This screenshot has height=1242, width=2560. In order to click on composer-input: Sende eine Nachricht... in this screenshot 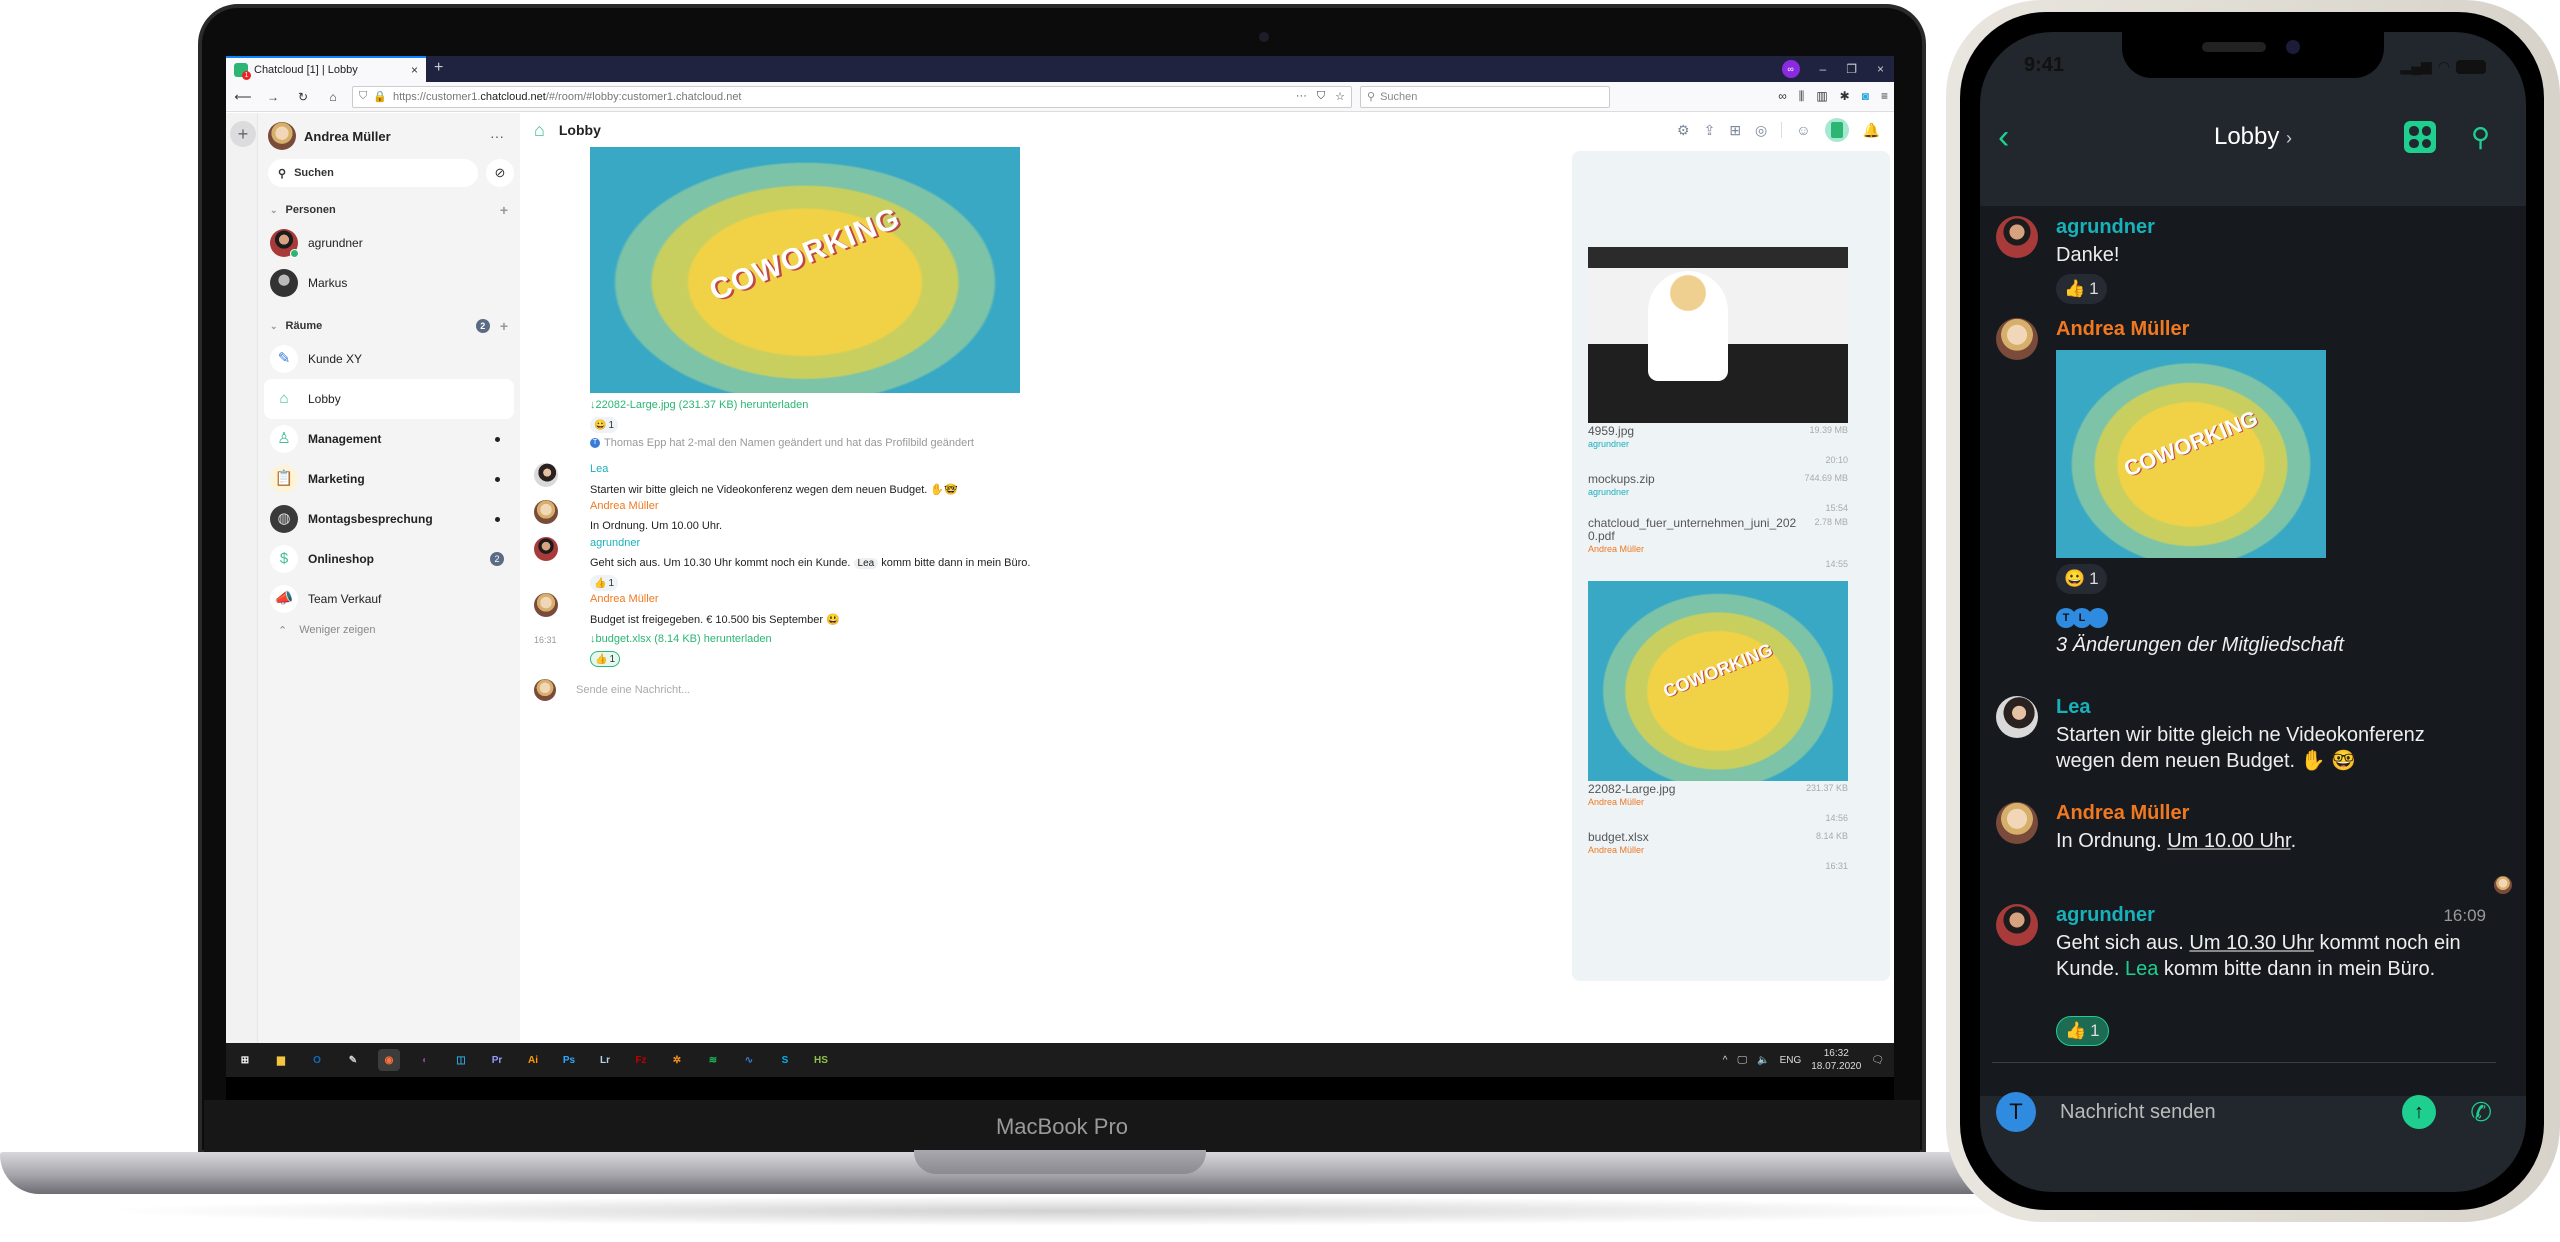, I will do `click(633, 690)`.